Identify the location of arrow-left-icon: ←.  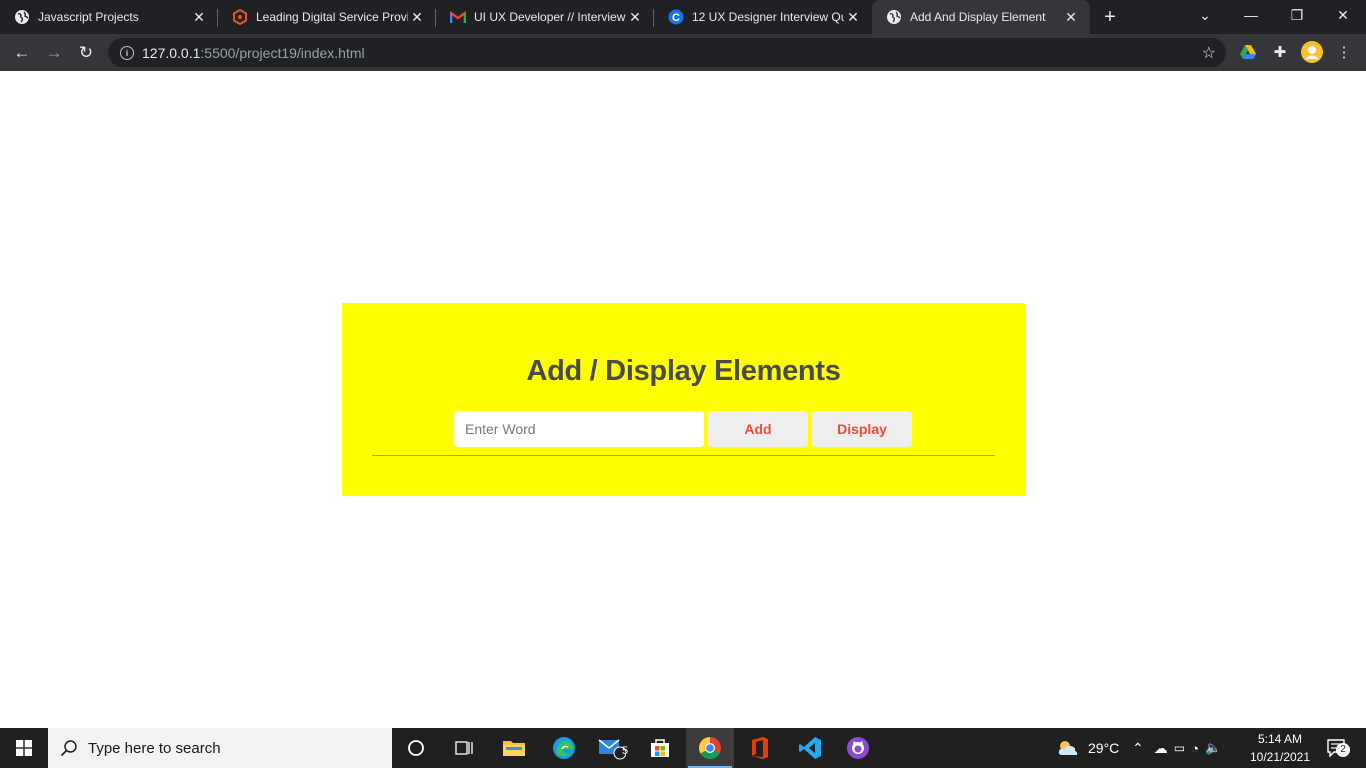
(22, 52).